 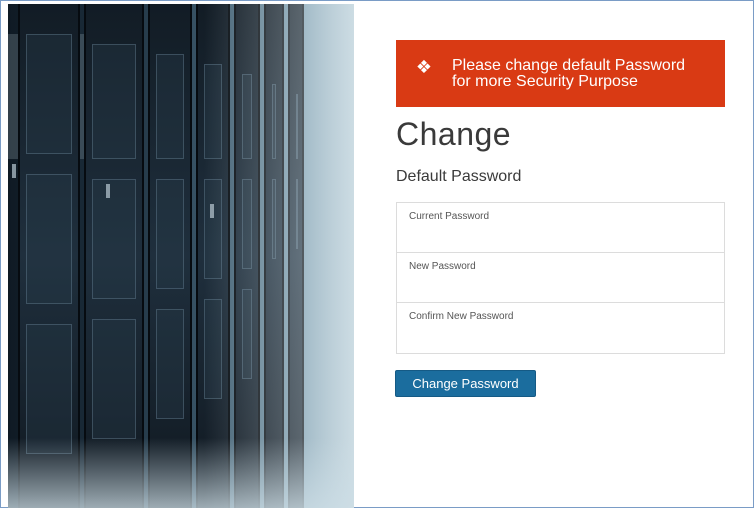 I want to click on new-password-field: New Password, so click(x=560, y=278).